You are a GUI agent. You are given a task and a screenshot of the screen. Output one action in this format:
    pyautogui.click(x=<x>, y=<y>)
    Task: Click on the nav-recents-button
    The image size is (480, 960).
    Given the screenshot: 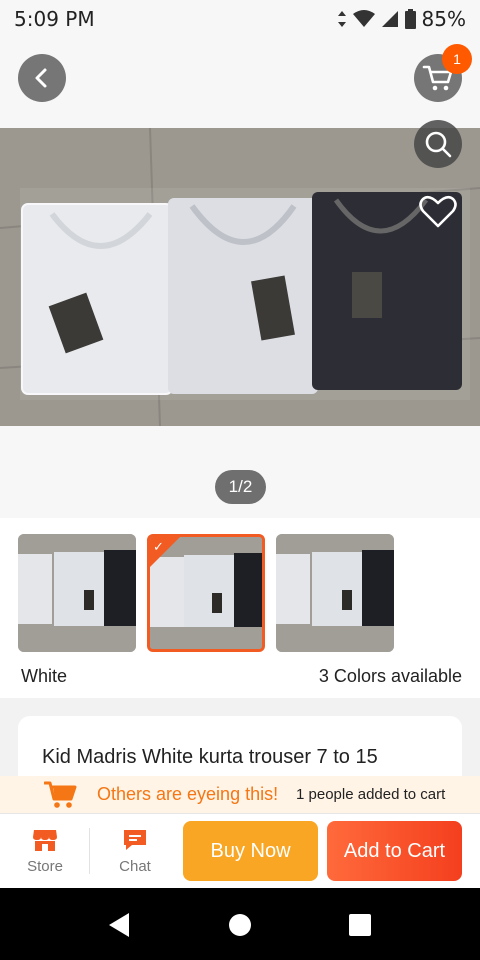 What is the action you would take?
    pyautogui.click(x=360, y=925)
    